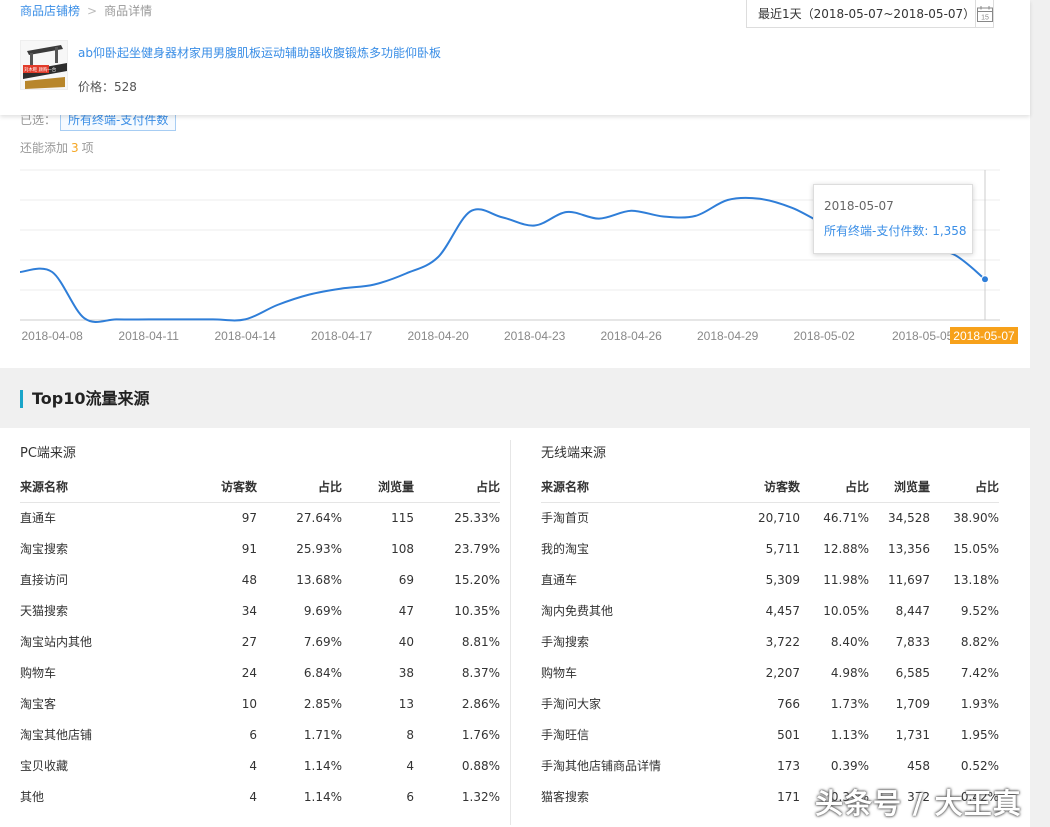 The height and width of the screenshot is (827, 1050). I want to click on pageviews-cell: 458, so click(918, 765).